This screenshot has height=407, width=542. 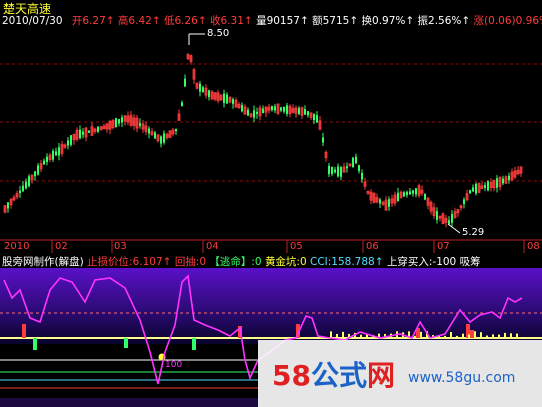 What do you see at coordinates (61, 246) in the screenshot?
I see `date-tick: 02` at bounding box center [61, 246].